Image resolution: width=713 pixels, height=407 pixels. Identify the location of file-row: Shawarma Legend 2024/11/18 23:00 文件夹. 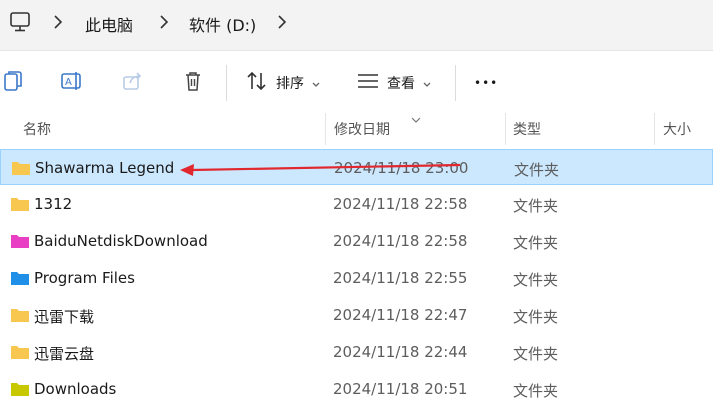
(356, 167).